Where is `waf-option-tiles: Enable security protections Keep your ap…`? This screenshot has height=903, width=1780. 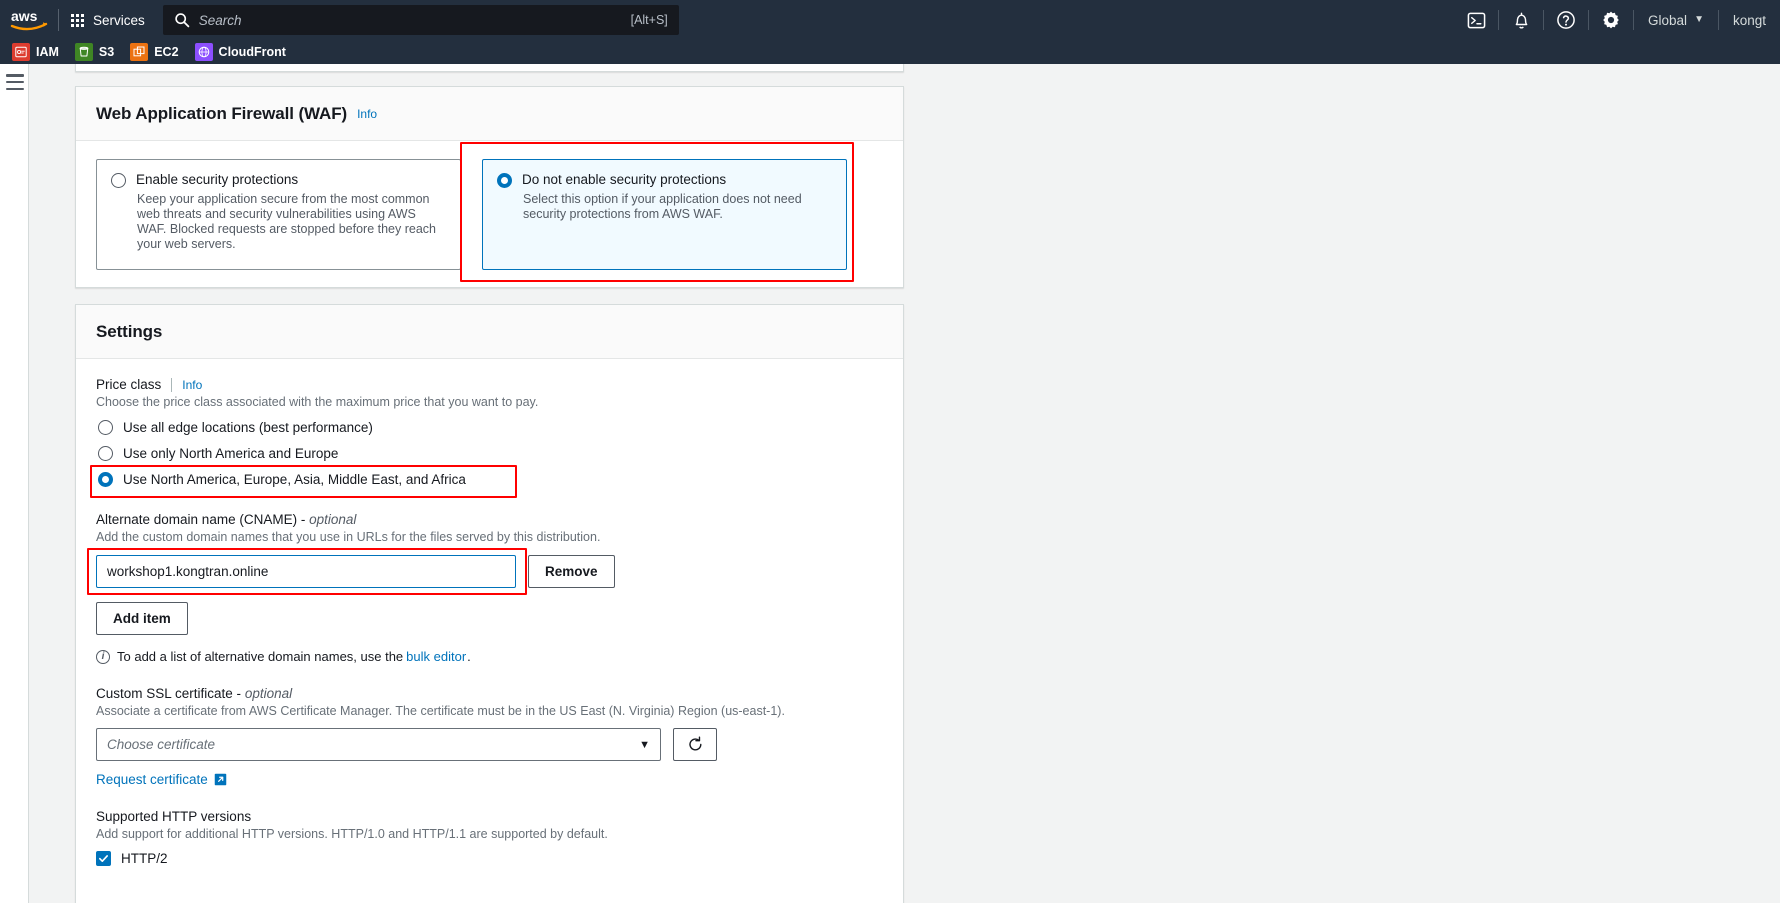 waf-option-tiles: Enable security protections Keep your ap… is located at coordinates (489, 214).